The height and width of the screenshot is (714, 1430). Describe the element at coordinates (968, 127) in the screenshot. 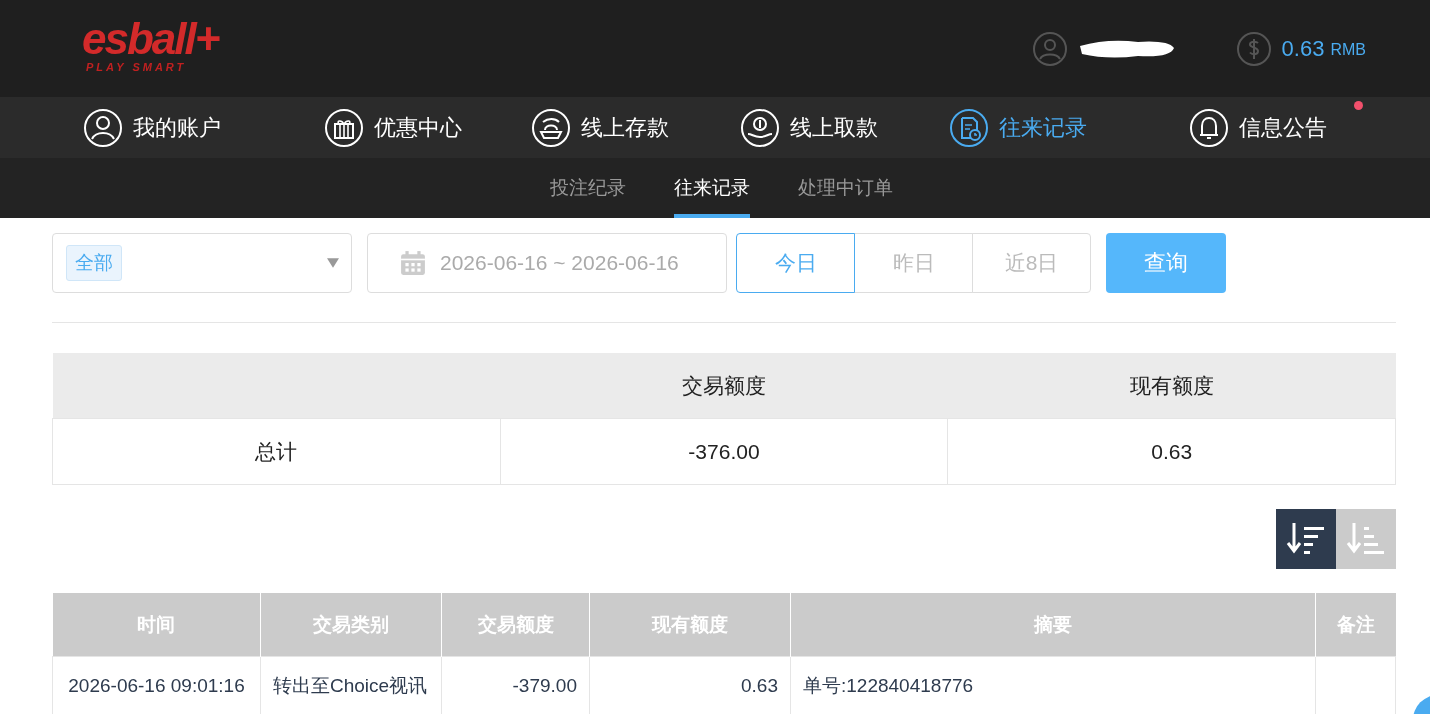

I see `document-clock-icon` at that location.